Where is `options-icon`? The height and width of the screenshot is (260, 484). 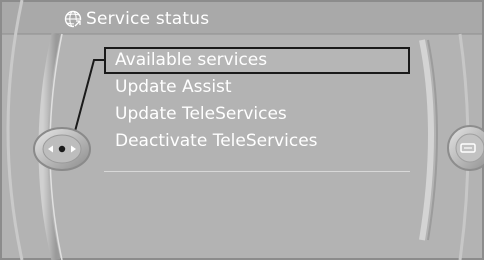
options-icon is located at coordinates (468, 148).